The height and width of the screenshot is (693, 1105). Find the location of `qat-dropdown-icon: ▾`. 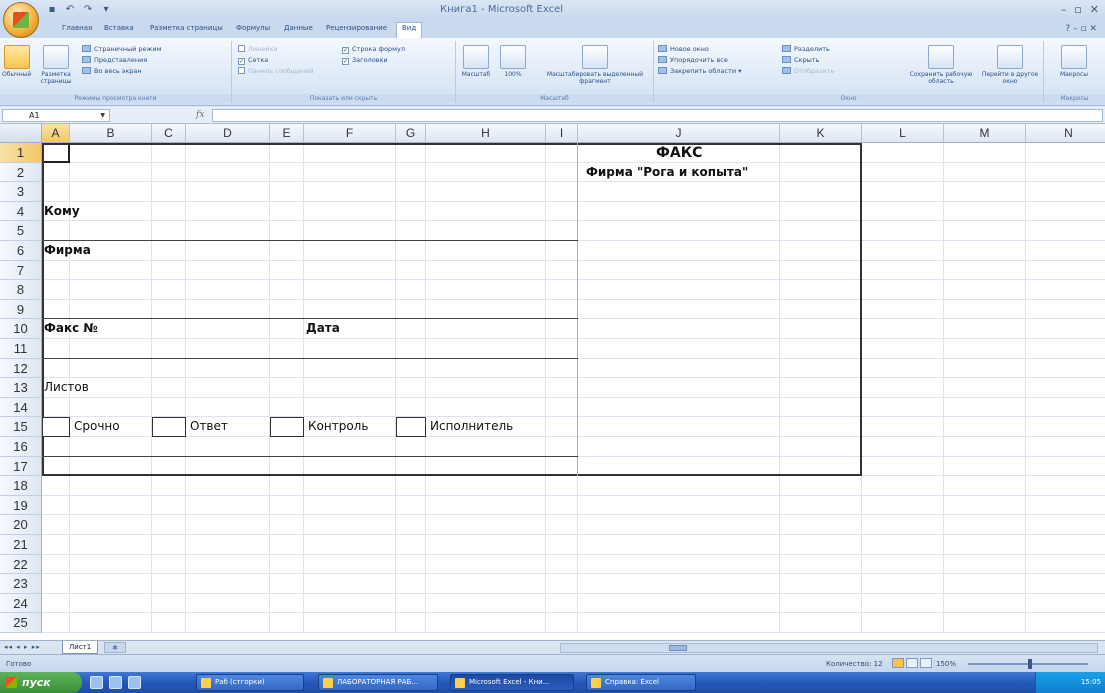

qat-dropdown-icon: ▾ is located at coordinates (106, 10).